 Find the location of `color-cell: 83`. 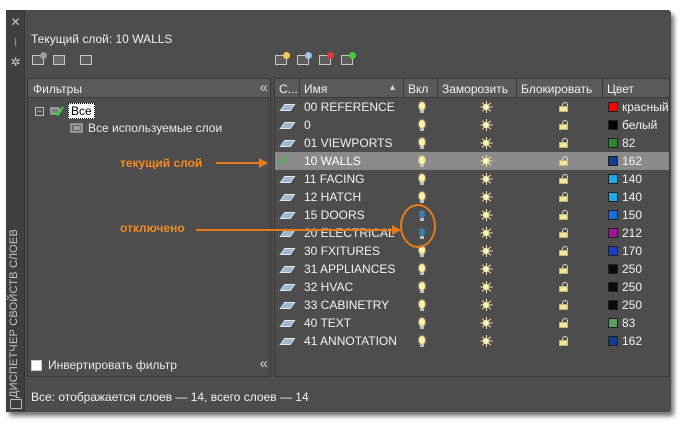

color-cell: 83 is located at coordinates (638, 323).